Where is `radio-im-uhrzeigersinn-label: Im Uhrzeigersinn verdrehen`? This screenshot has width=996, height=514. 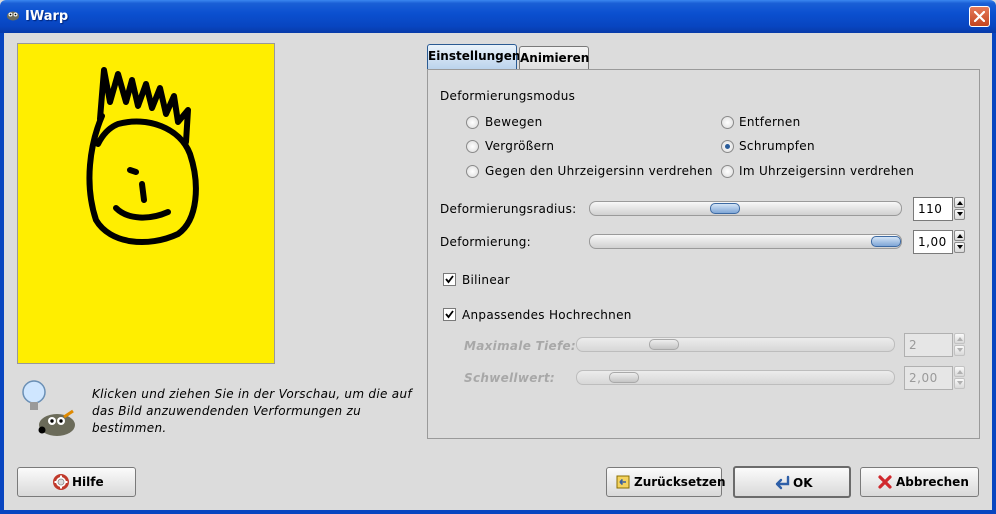 radio-im-uhrzeigersinn-label: Im Uhrzeigersinn verdrehen is located at coordinates (826, 171).